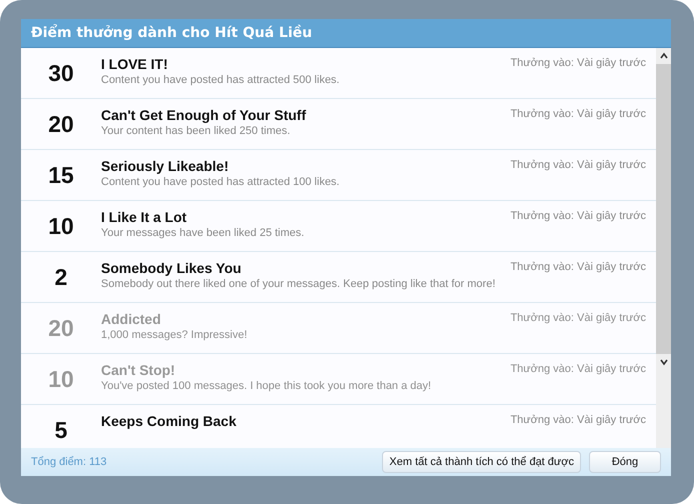  Describe the element at coordinates (61, 175) in the screenshot. I see `award-points: 15` at that location.